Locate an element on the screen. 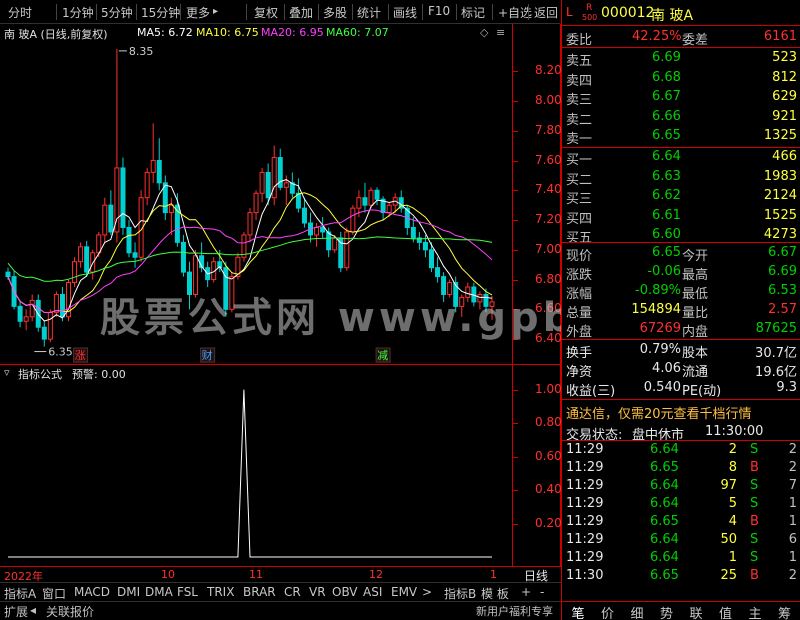 The image size is (800, 620). indicator-tab: DMA is located at coordinates (159, 592).